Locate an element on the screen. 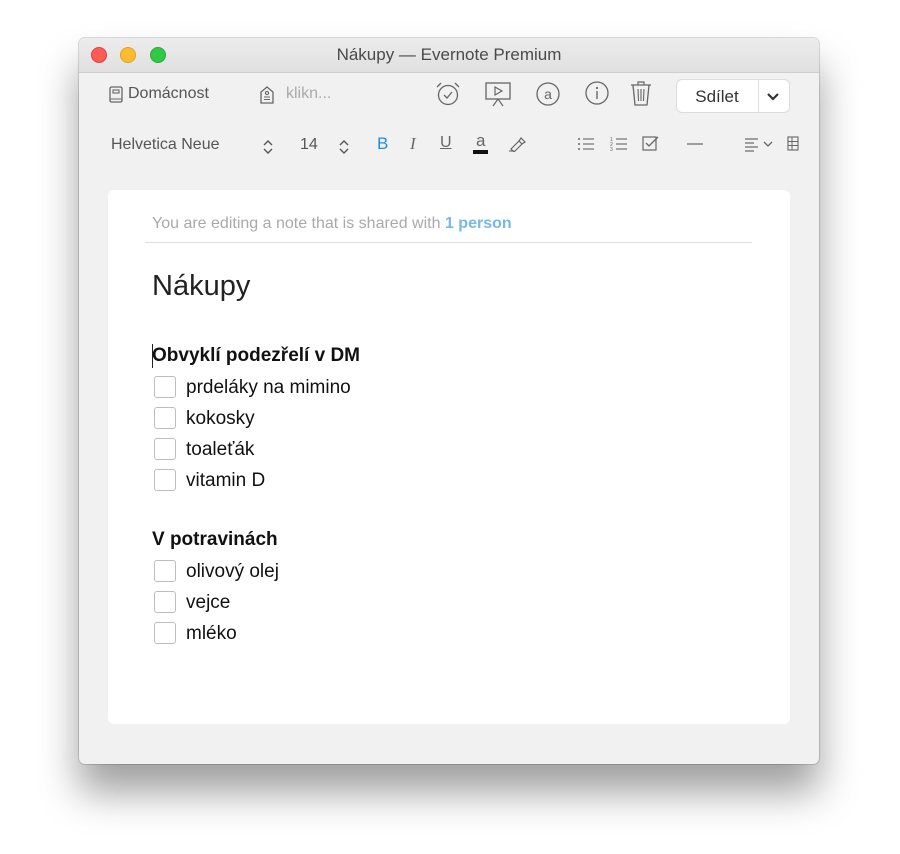 This screenshot has height=854, width=900. share-button-divider is located at coordinates (758, 96).